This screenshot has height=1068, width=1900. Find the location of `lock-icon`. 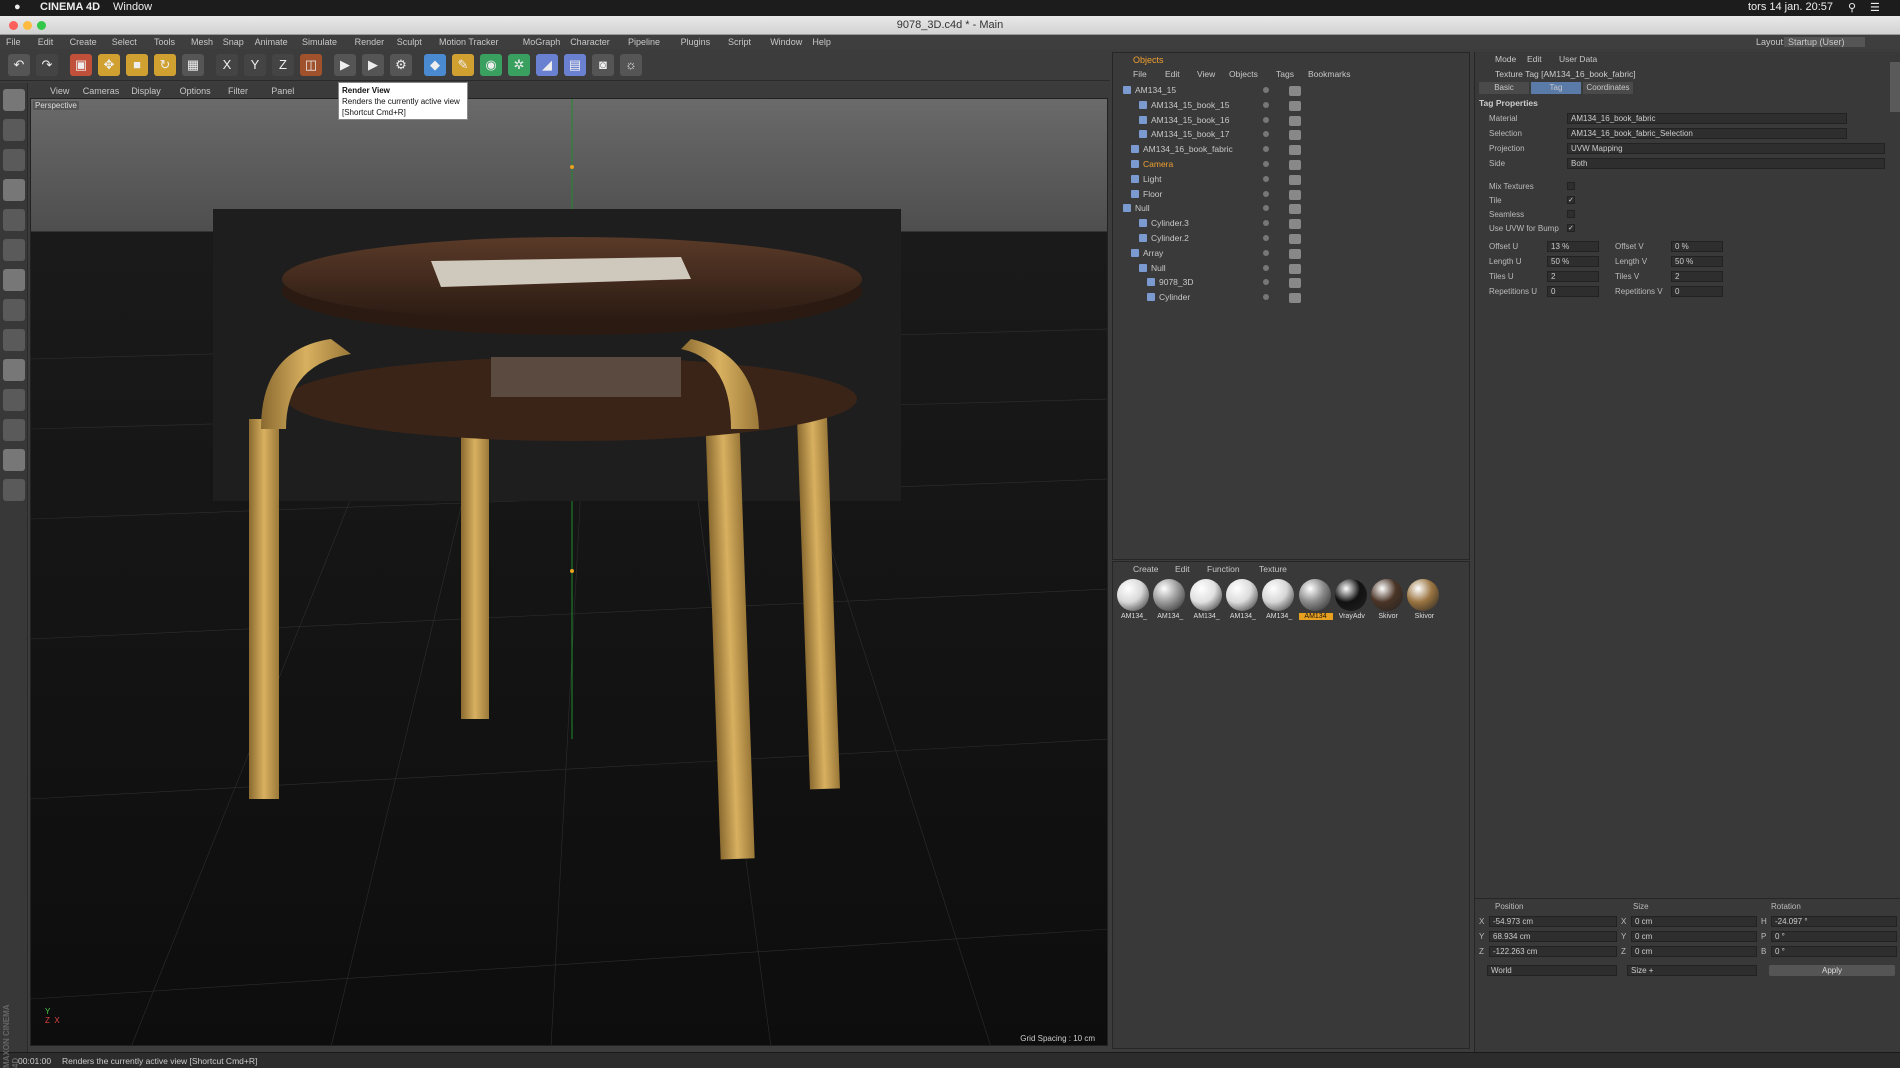

lock-icon is located at coordinates (14, 490).